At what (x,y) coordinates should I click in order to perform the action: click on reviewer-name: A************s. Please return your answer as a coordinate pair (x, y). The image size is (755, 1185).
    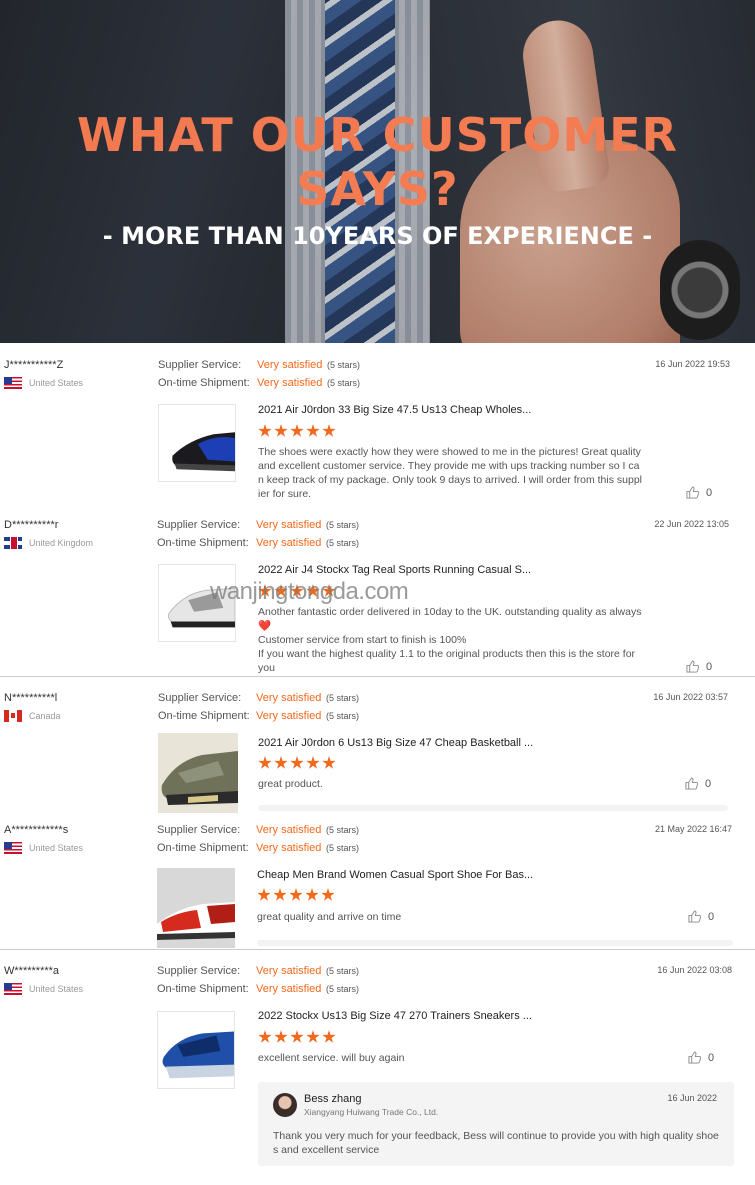
    Looking at the image, I should click on (36, 830).